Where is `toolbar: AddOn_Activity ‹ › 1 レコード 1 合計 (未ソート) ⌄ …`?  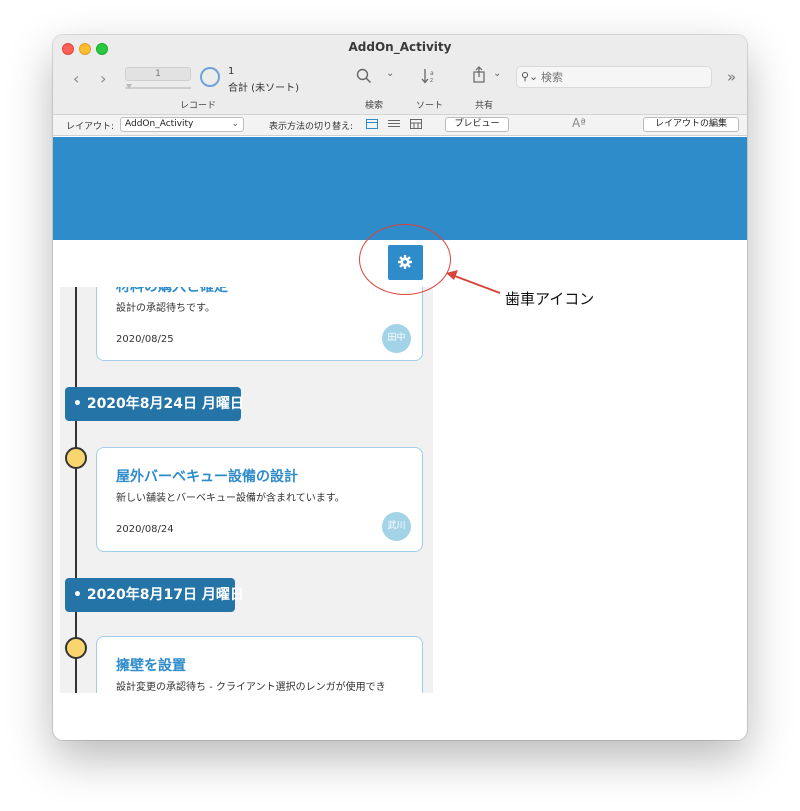 toolbar: AddOn_Activity ‹ › 1 レコード 1 合計 (未ソート) ⌄ … is located at coordinates (400, 75).